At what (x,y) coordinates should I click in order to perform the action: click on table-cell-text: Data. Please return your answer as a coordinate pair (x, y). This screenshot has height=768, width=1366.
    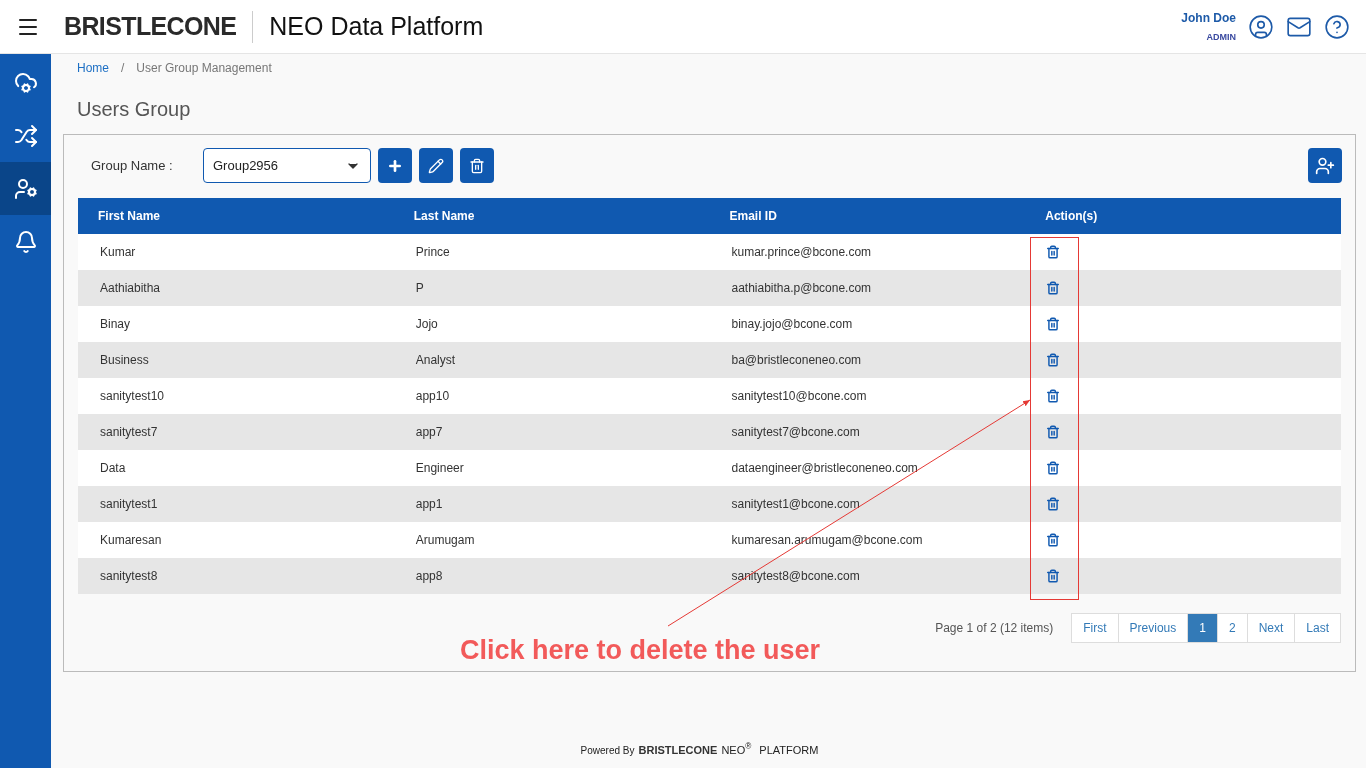
    Looking at the image, I should click on (113, 468).